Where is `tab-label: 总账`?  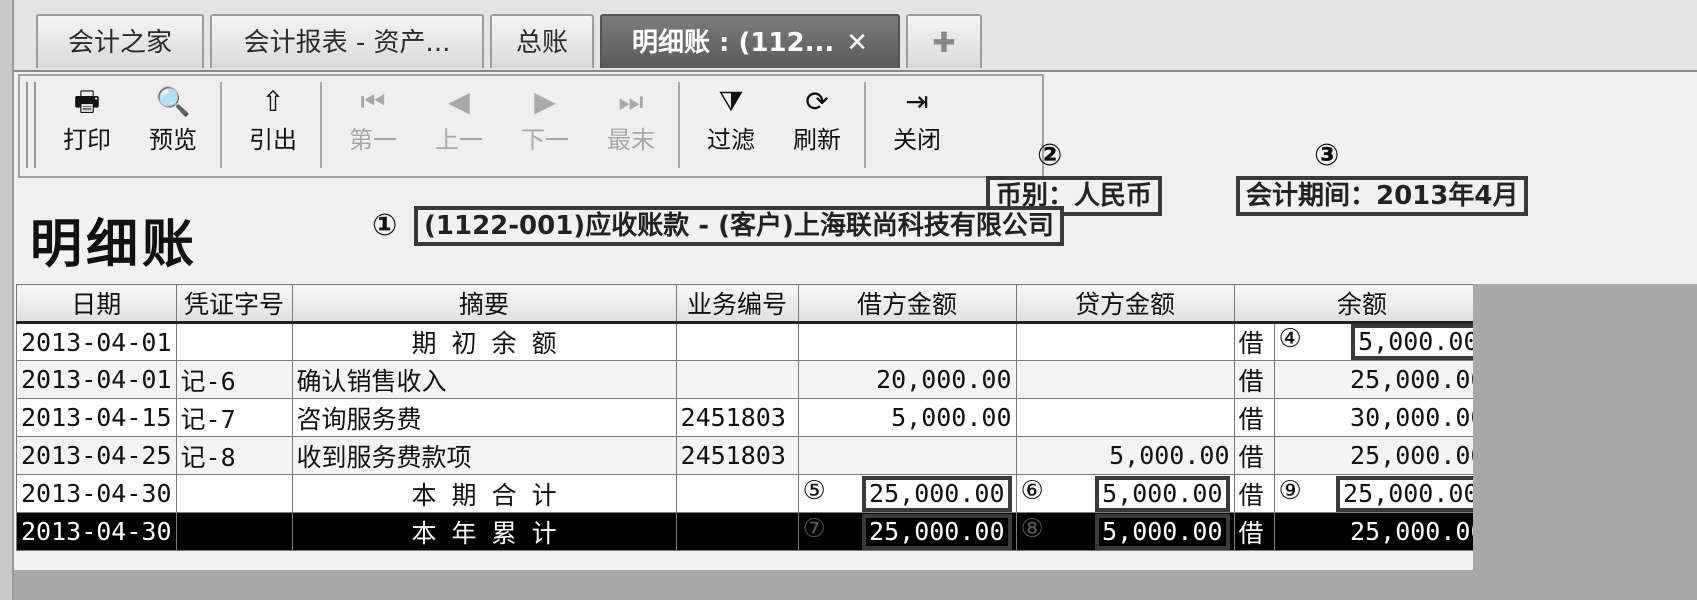
tab-label: 总账 is located at coordinates (541, 43).